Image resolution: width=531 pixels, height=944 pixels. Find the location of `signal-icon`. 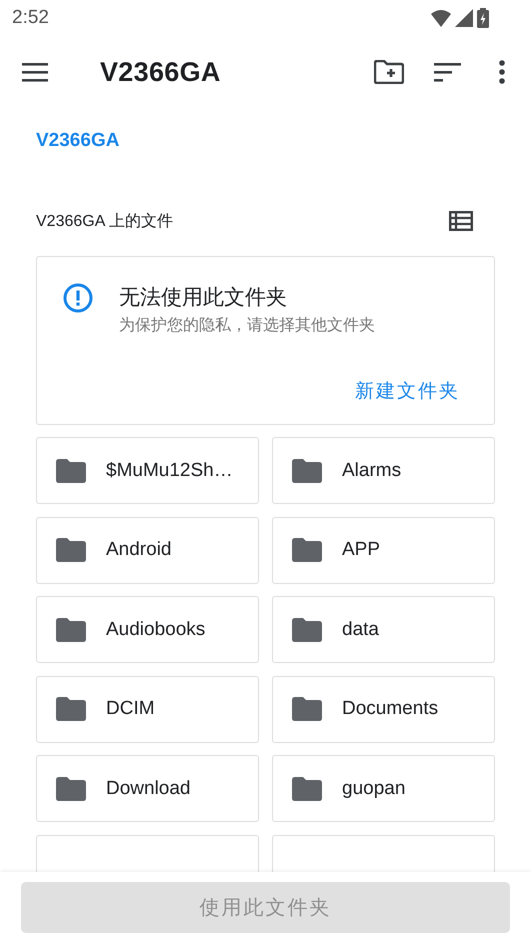

signal-icon is located at coordinates (464, 18).